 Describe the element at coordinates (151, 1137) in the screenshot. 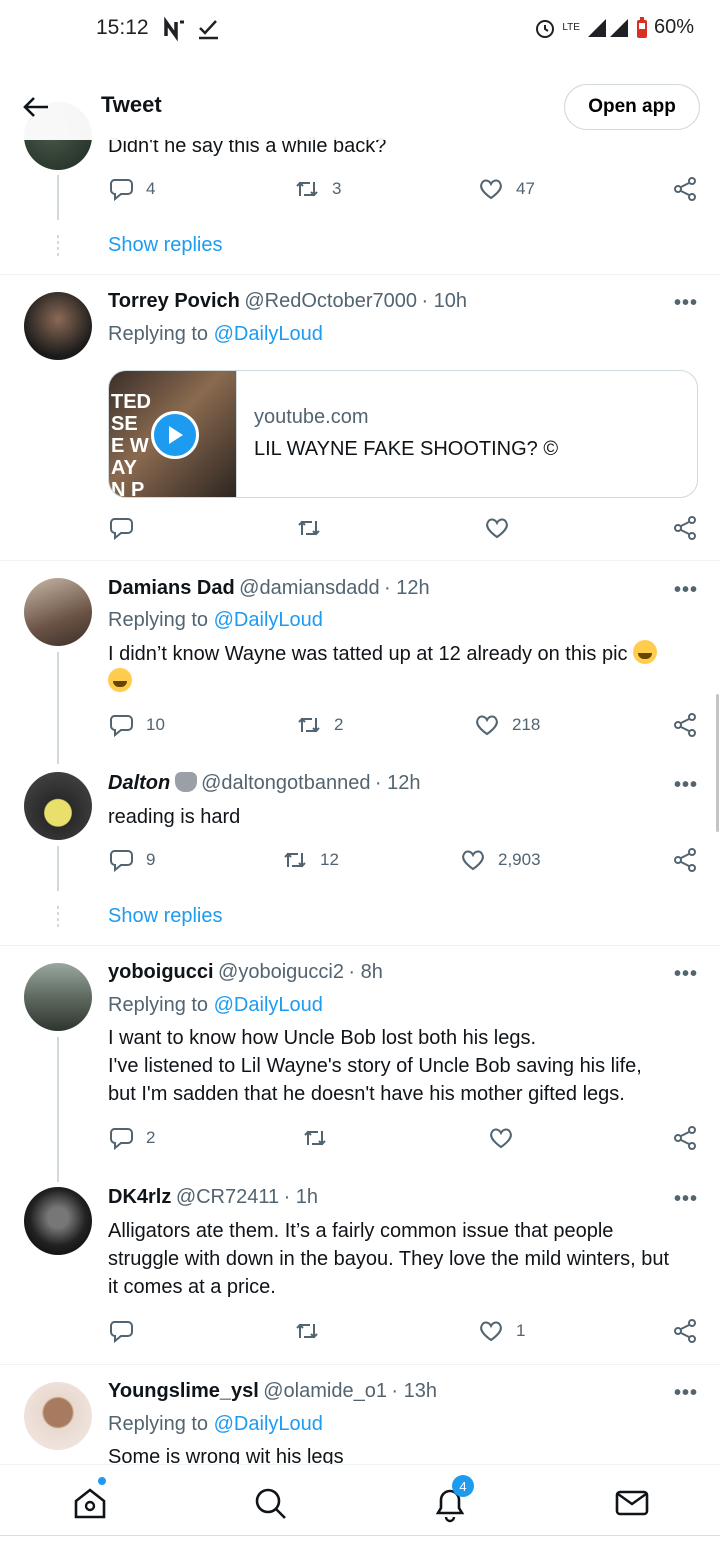

I see `reply-count: 2` at that location.